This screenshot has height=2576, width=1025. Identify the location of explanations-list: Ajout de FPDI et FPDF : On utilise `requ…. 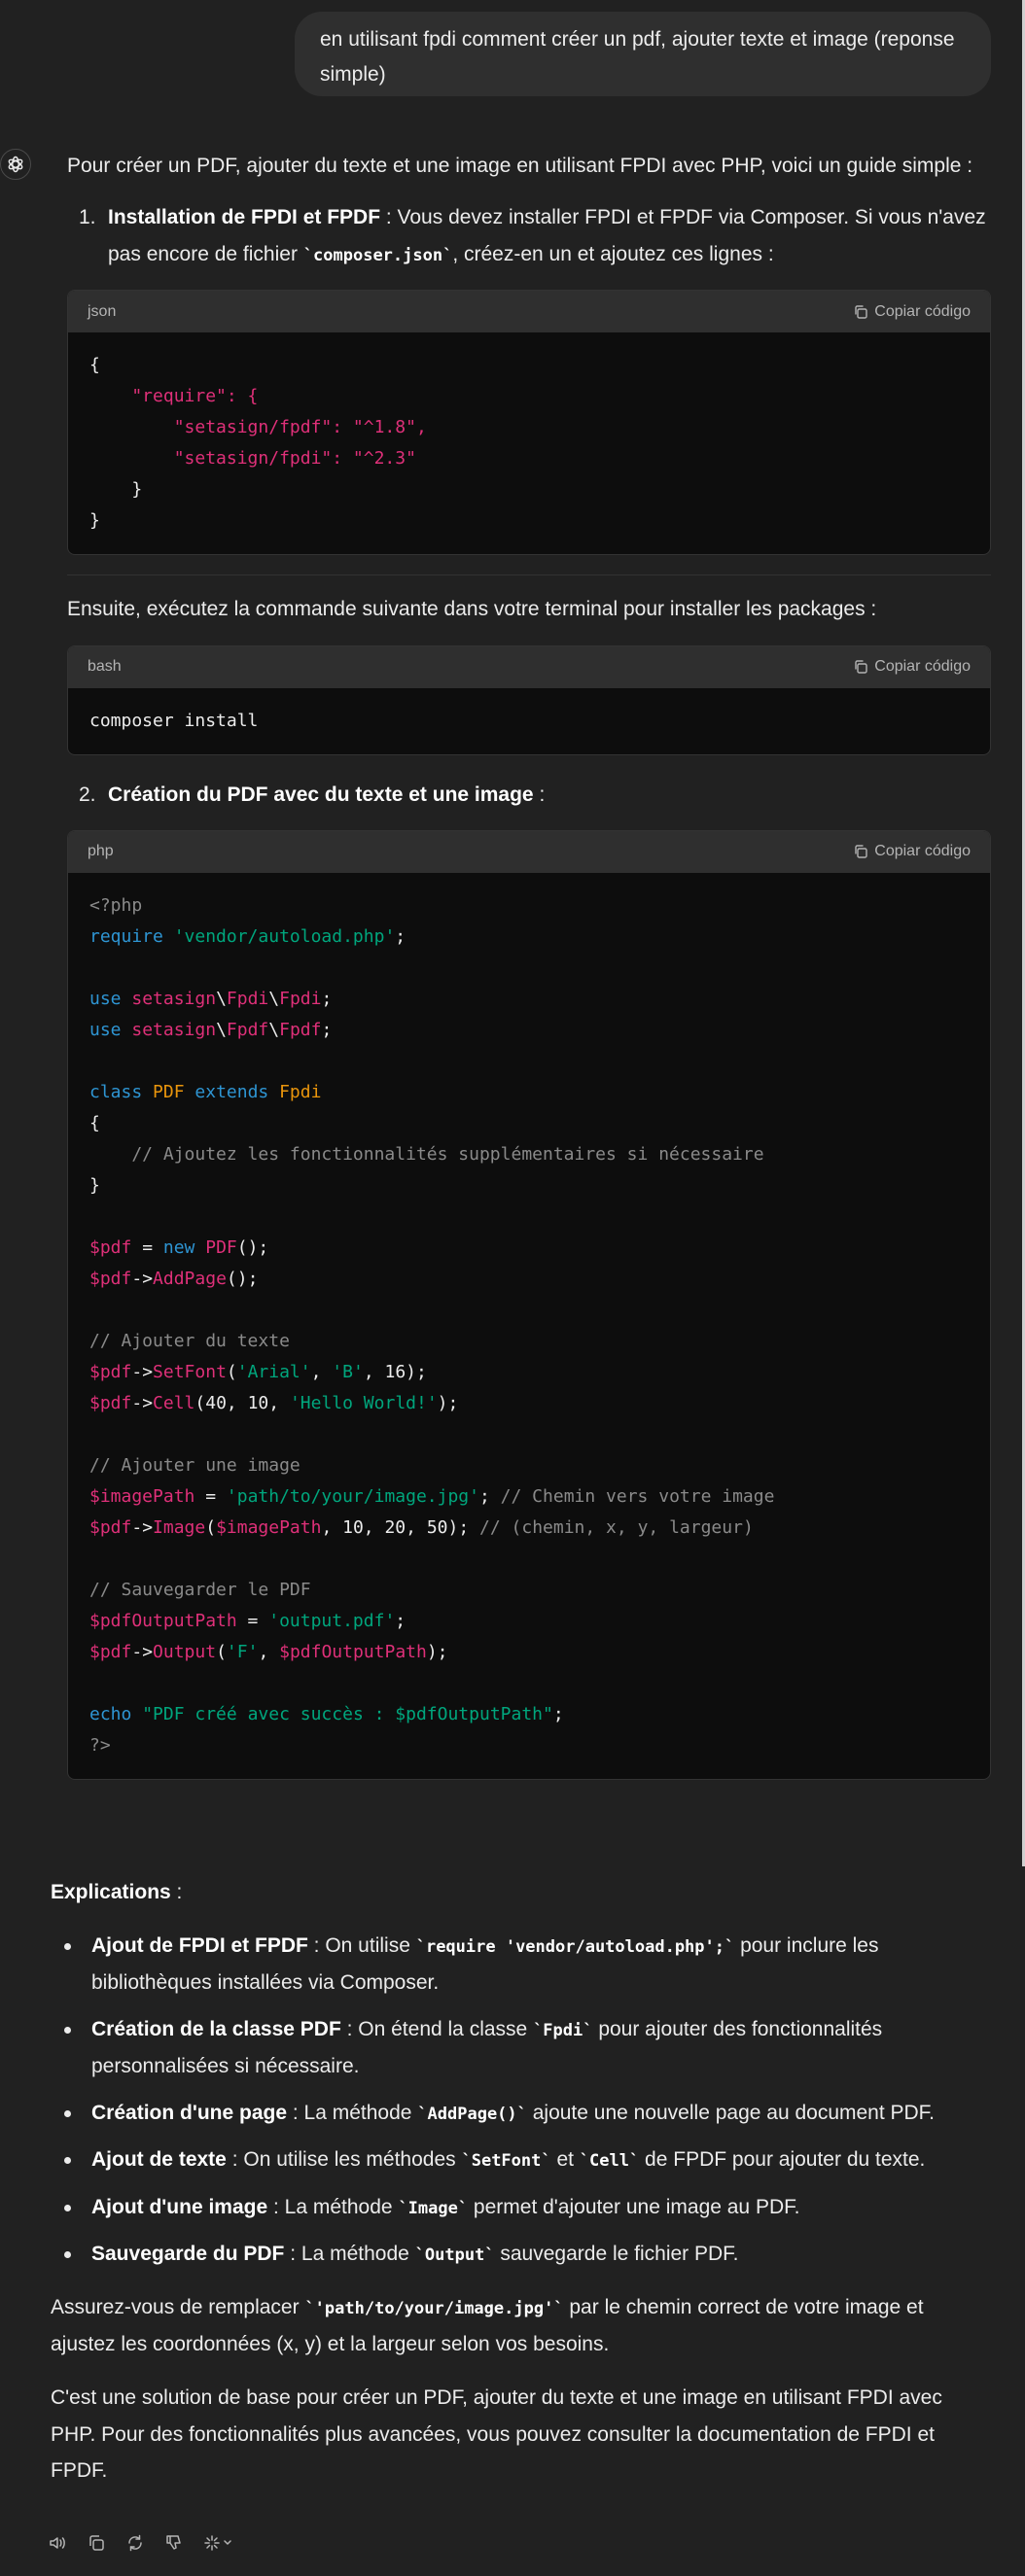
(521, 2100).